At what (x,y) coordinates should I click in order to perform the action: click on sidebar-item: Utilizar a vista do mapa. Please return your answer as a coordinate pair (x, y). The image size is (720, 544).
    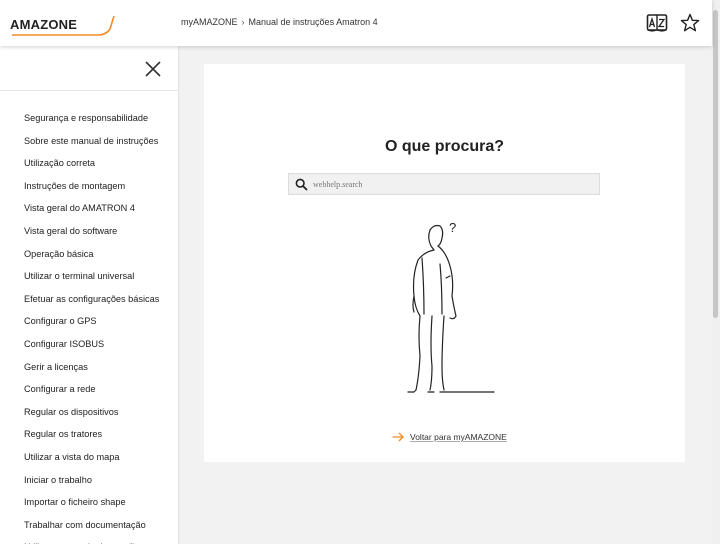
    Looking at the image, I should click on (89, 457).